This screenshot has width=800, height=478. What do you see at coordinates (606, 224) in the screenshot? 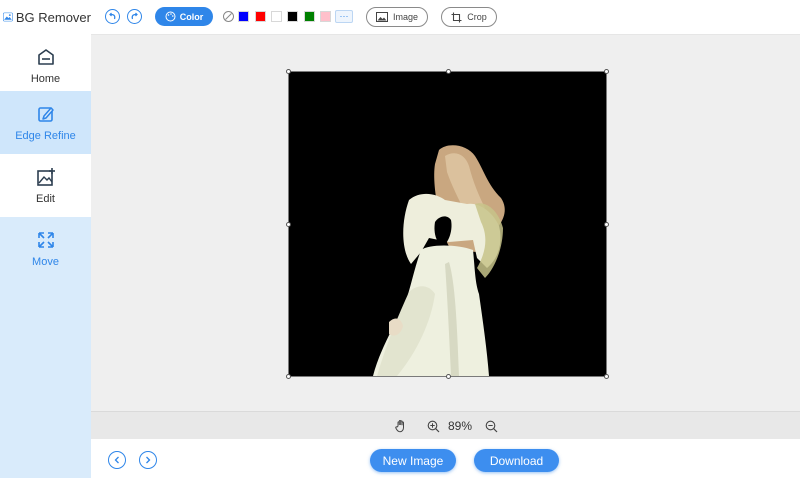
I see `resize-handle-right` at bounding box center [606, 224].